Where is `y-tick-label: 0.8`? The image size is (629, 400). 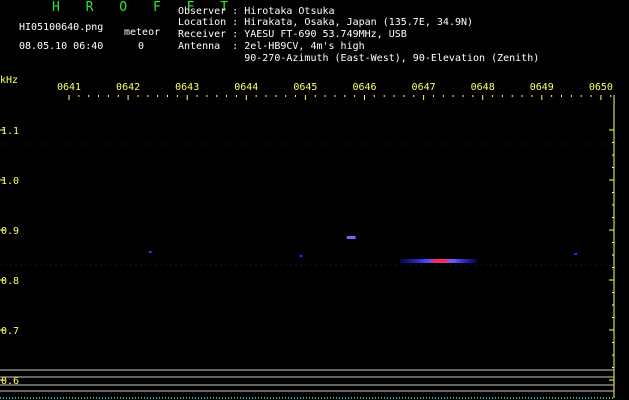
y-tick-label: 0.8 is located at coordinates (10, 281).